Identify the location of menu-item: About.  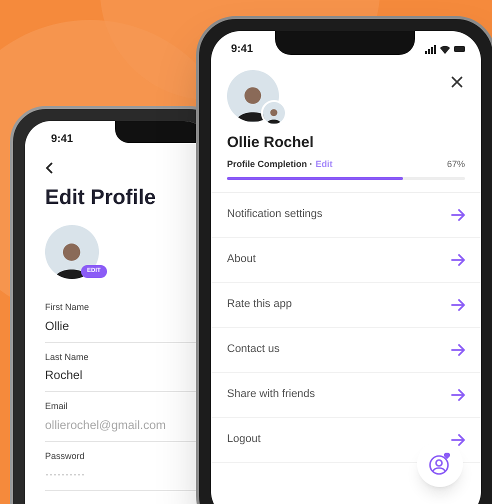
(346, 260).